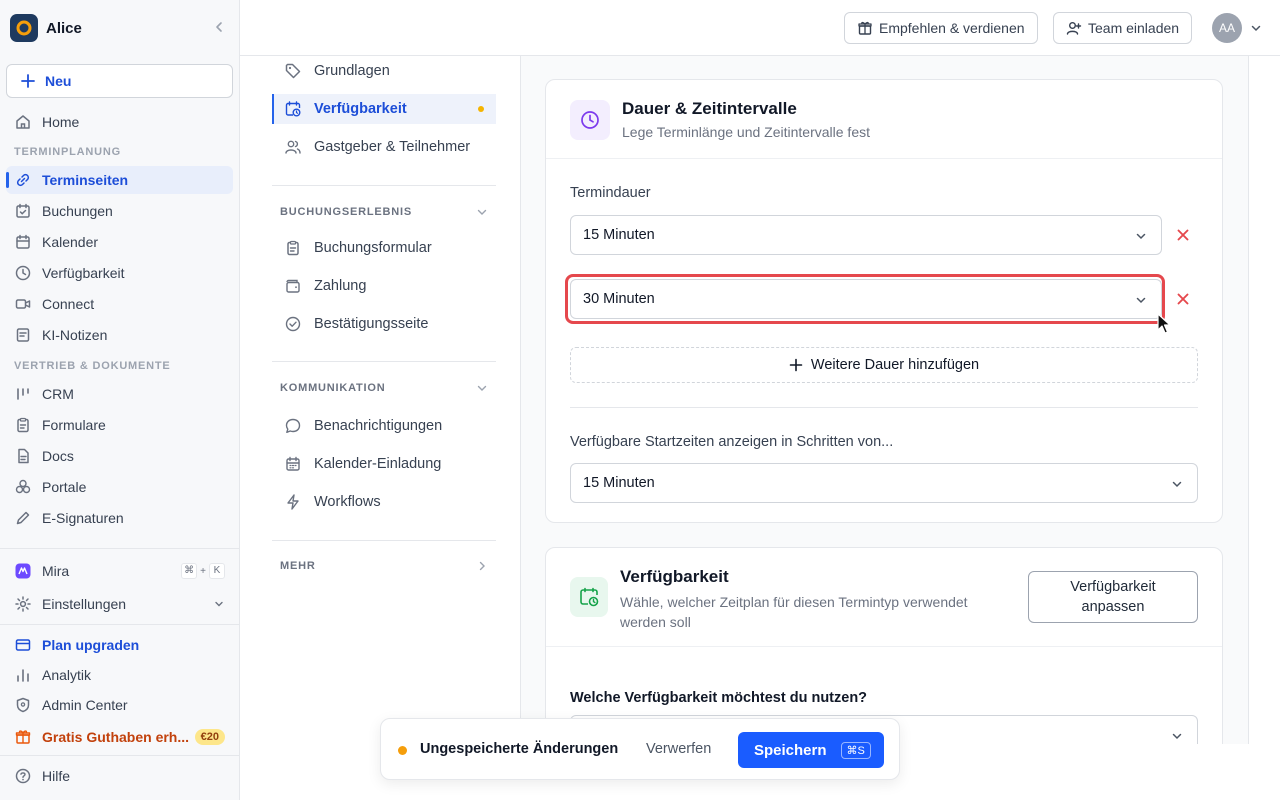 This screenshot has width=1280, height=800. I want to click on section-toggle-more: MEHR, so click(384, 566).